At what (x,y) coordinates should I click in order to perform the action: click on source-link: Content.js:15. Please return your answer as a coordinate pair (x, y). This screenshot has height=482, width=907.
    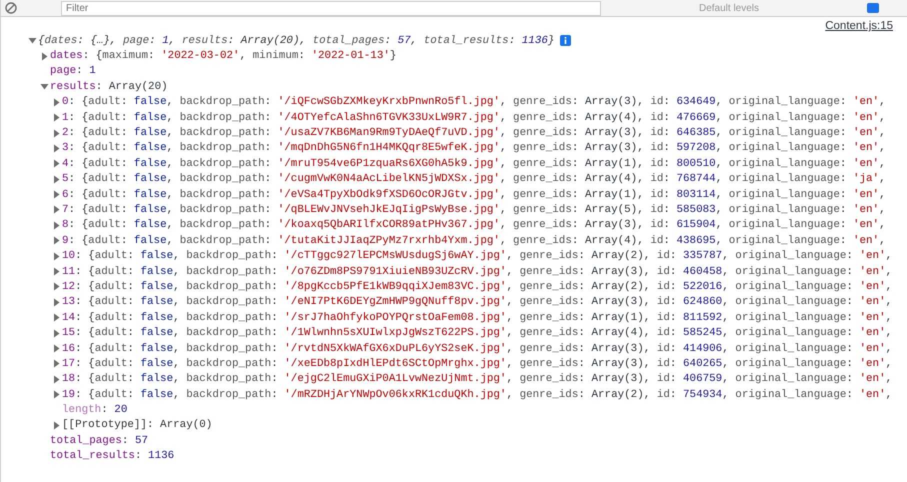
    Looking at the image, I should click on (859, 26).